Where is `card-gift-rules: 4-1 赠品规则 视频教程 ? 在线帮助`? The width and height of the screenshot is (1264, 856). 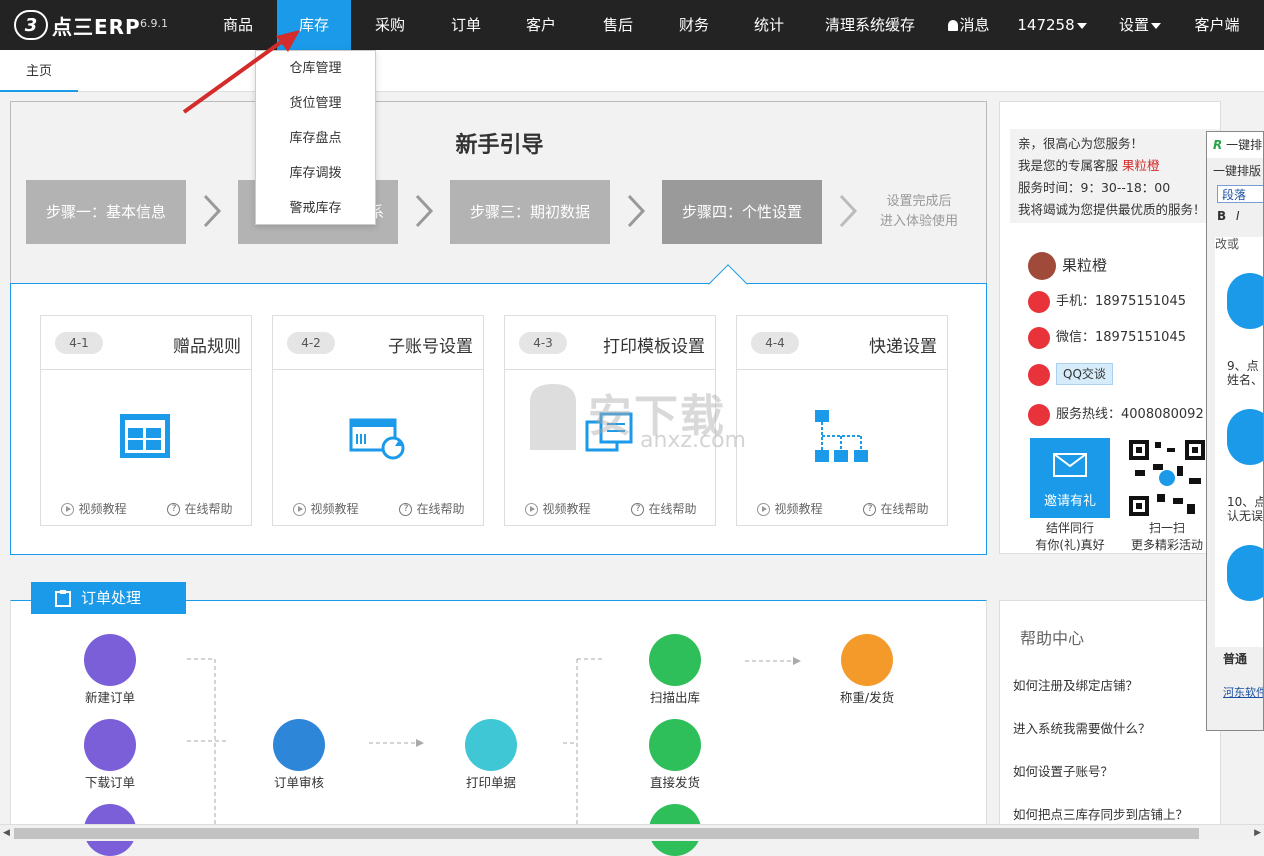 card-gift-rules: 4-1 赠品规则 视频教程 ? 在线帮助 is located at coordinates (146, 420).